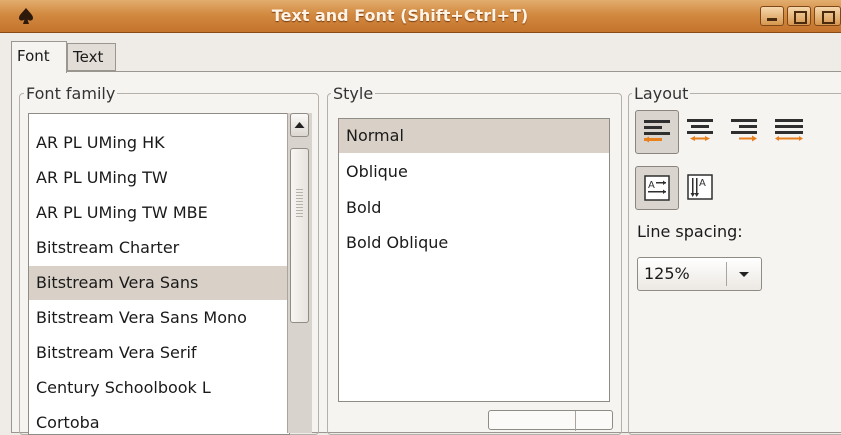  Describe the element at coordinates (772, 19) in the screenshot. I see `minimize-icon` at that location.